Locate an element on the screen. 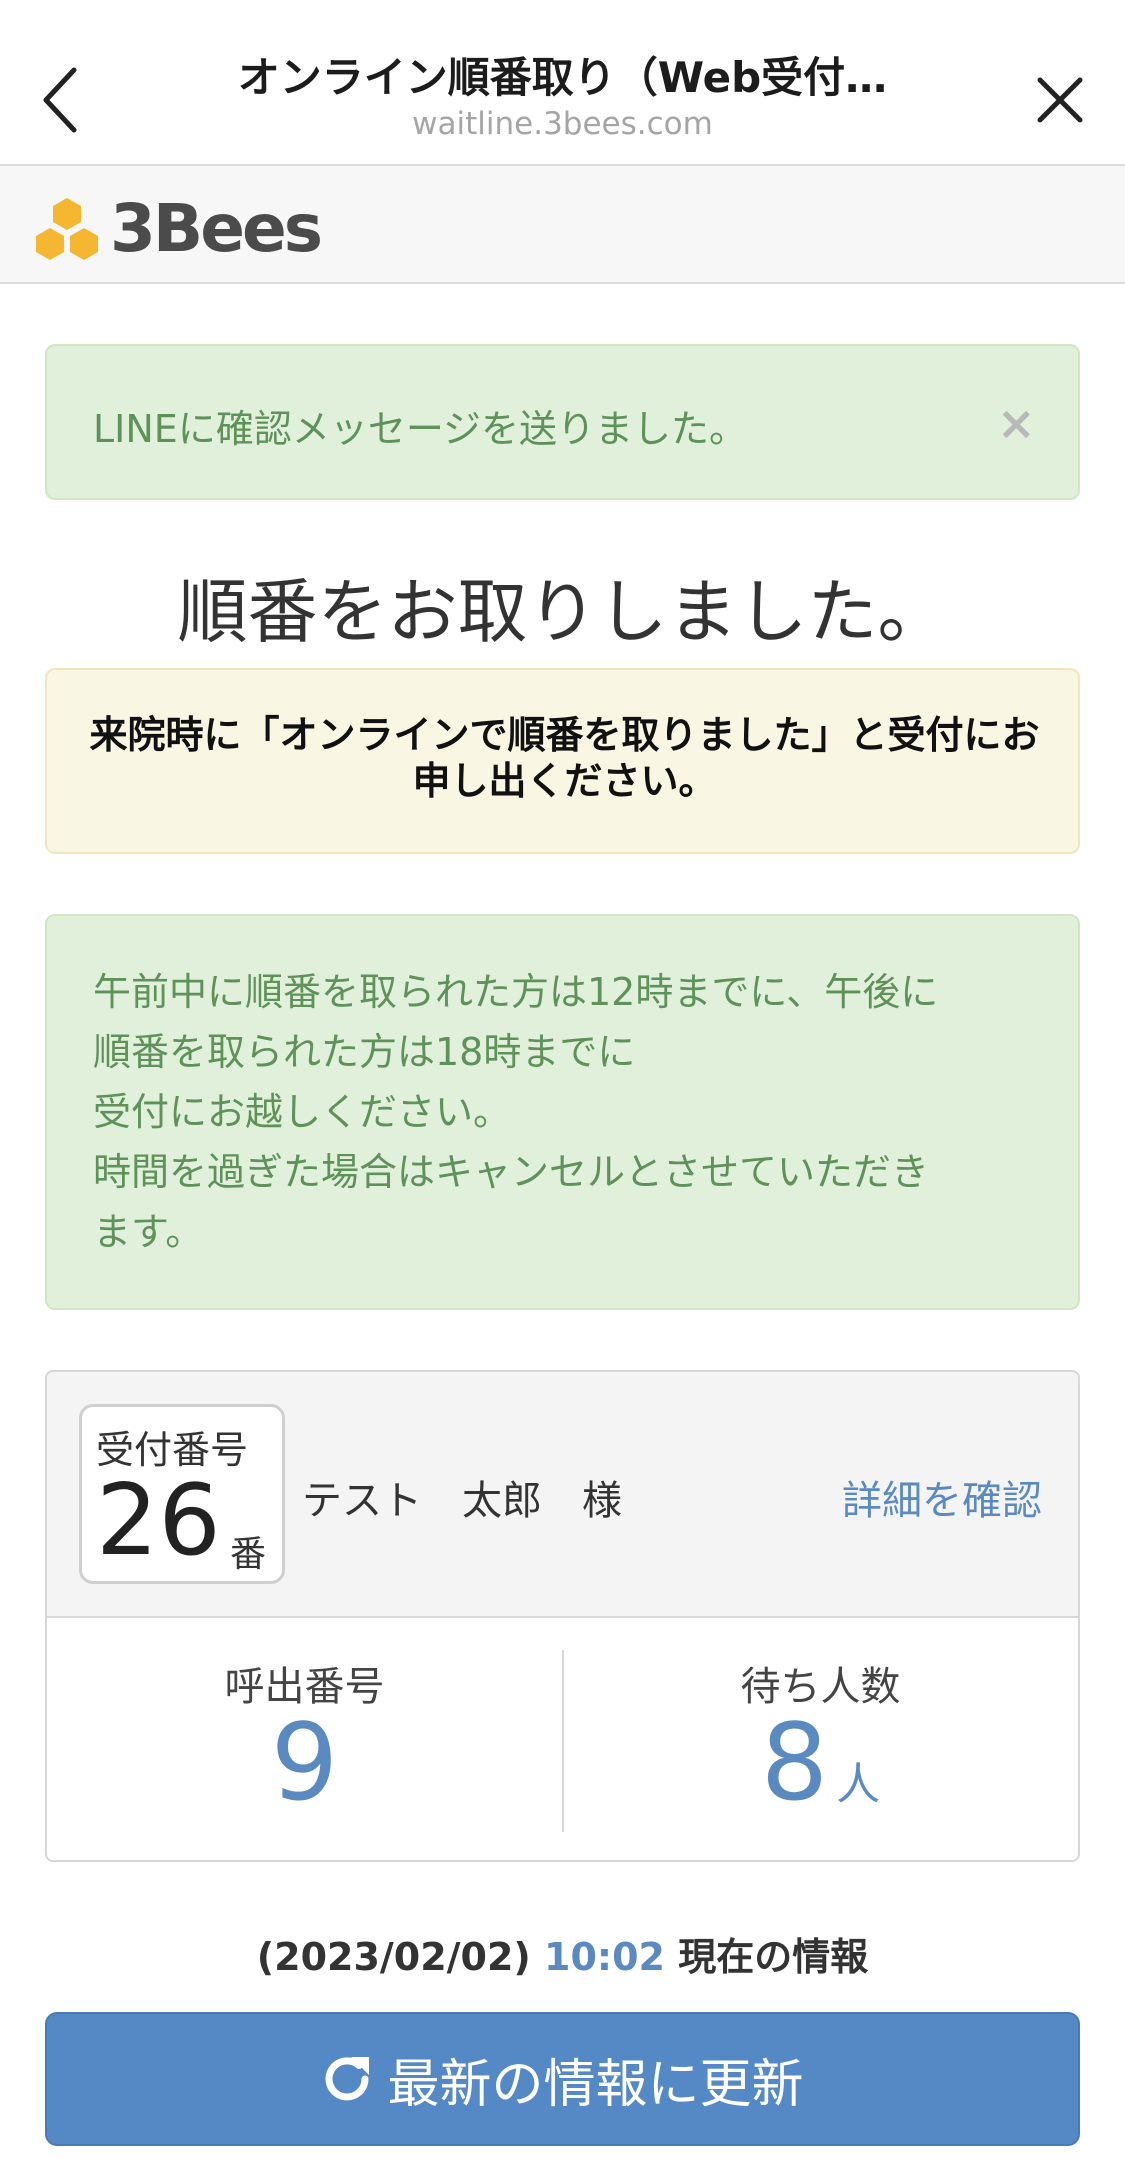 The width and height of the screenshot is (1125, 2159). refresh-button-label: 最新の情報に更新 is located at coordinates (595, 2084).